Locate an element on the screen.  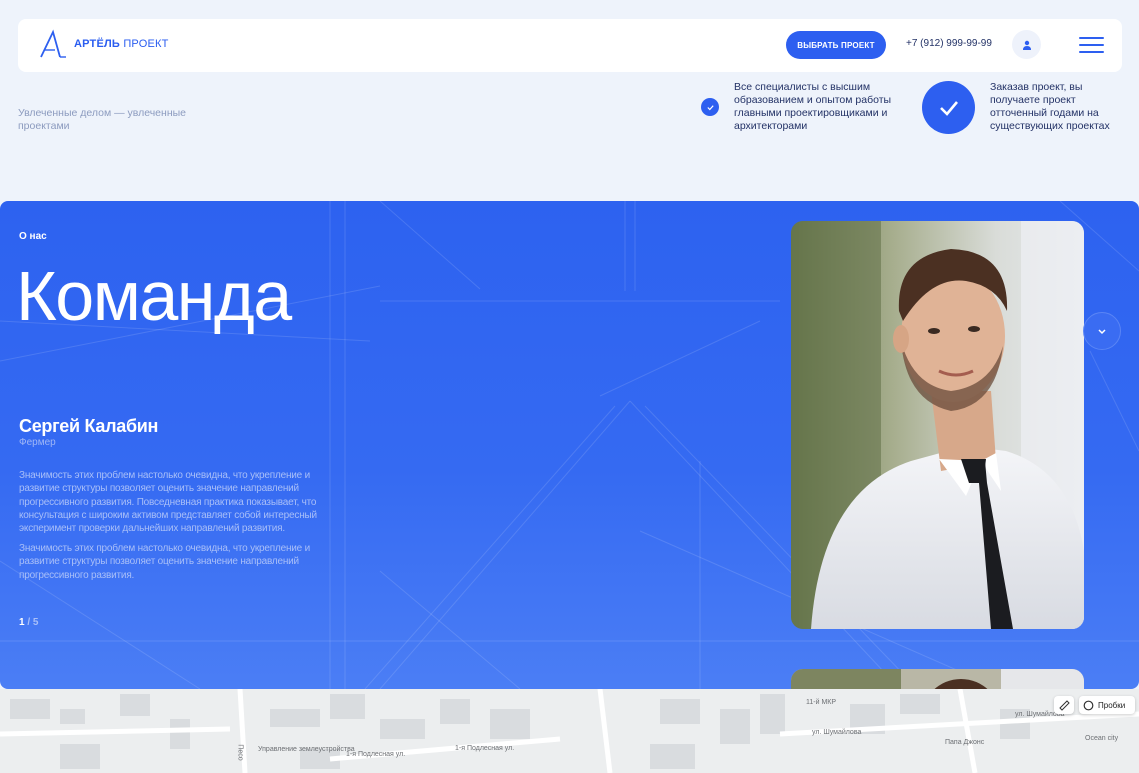
map-label: Ocean city is located at coordinates (1102, 738).